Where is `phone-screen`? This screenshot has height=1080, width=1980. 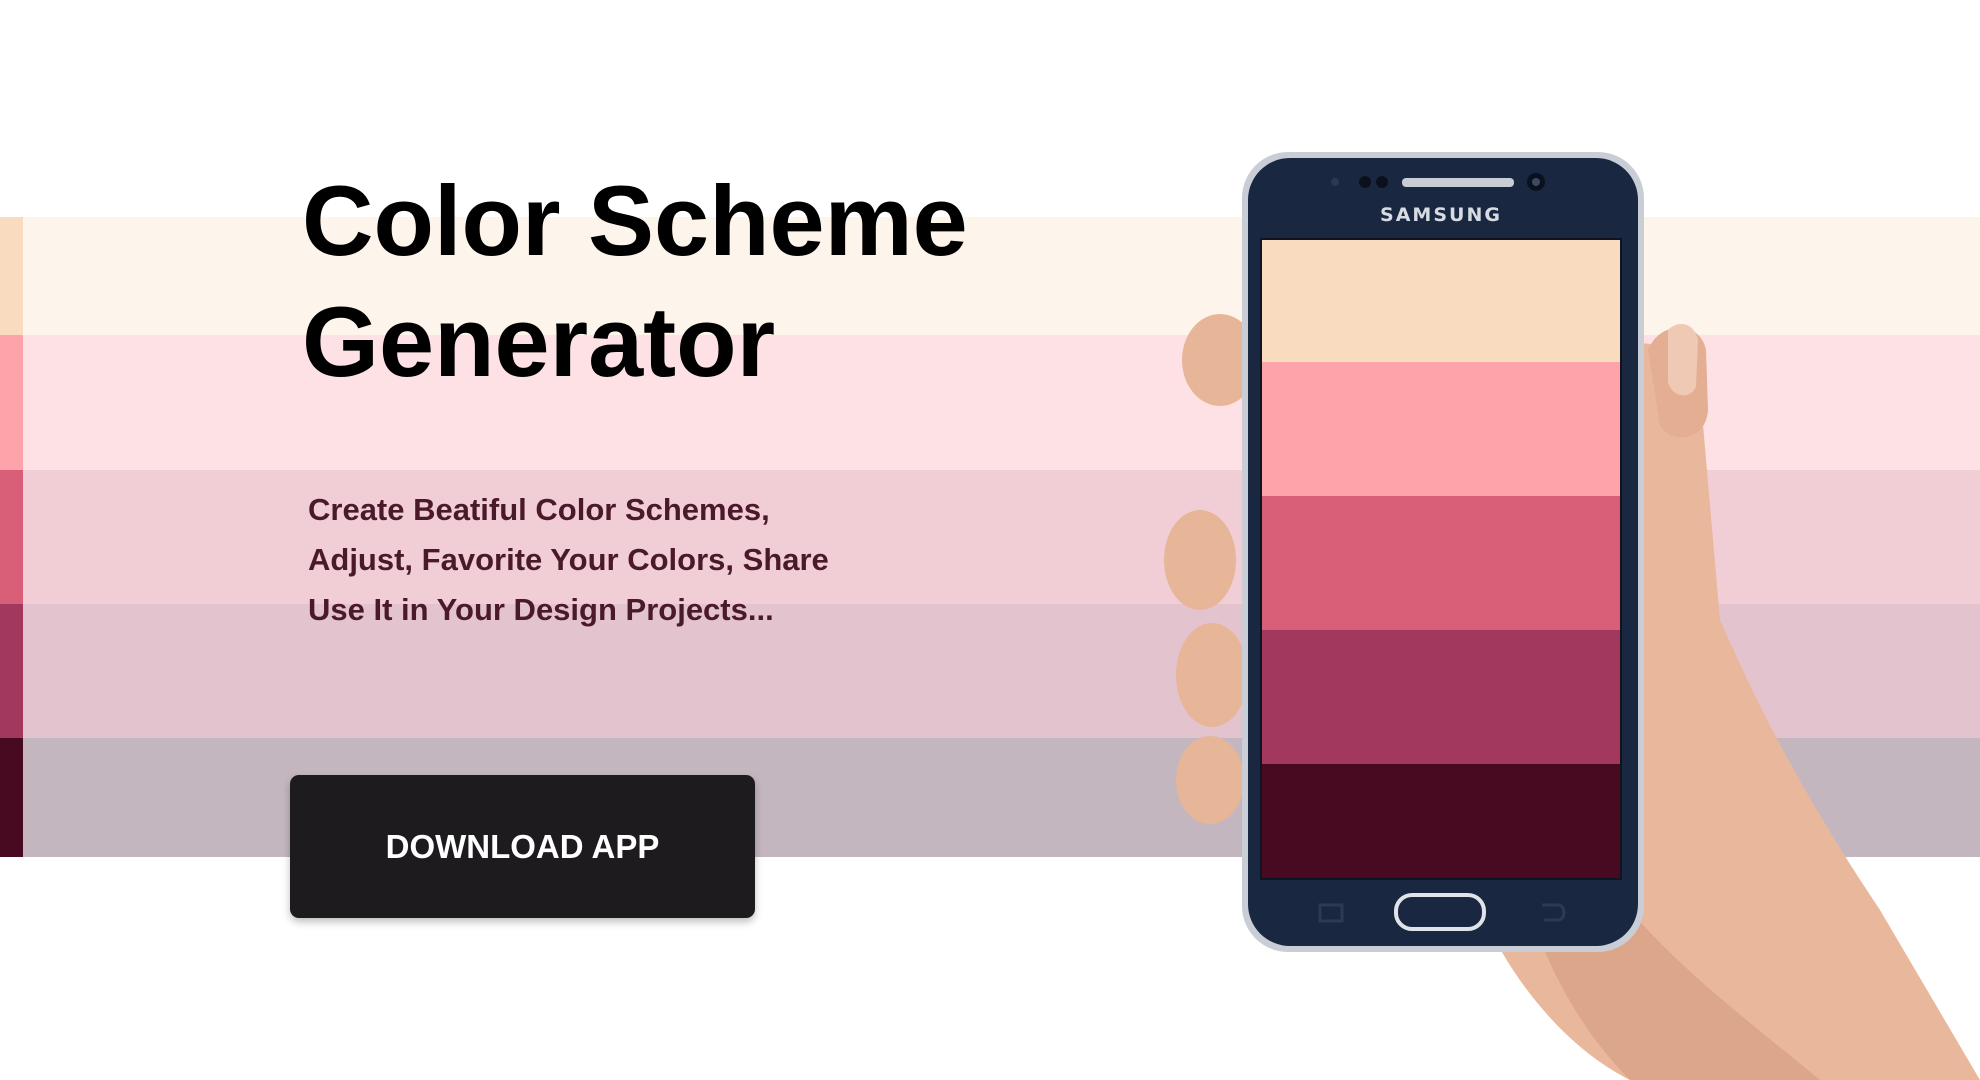 phone-screen is located at coordinates (1441, 559).